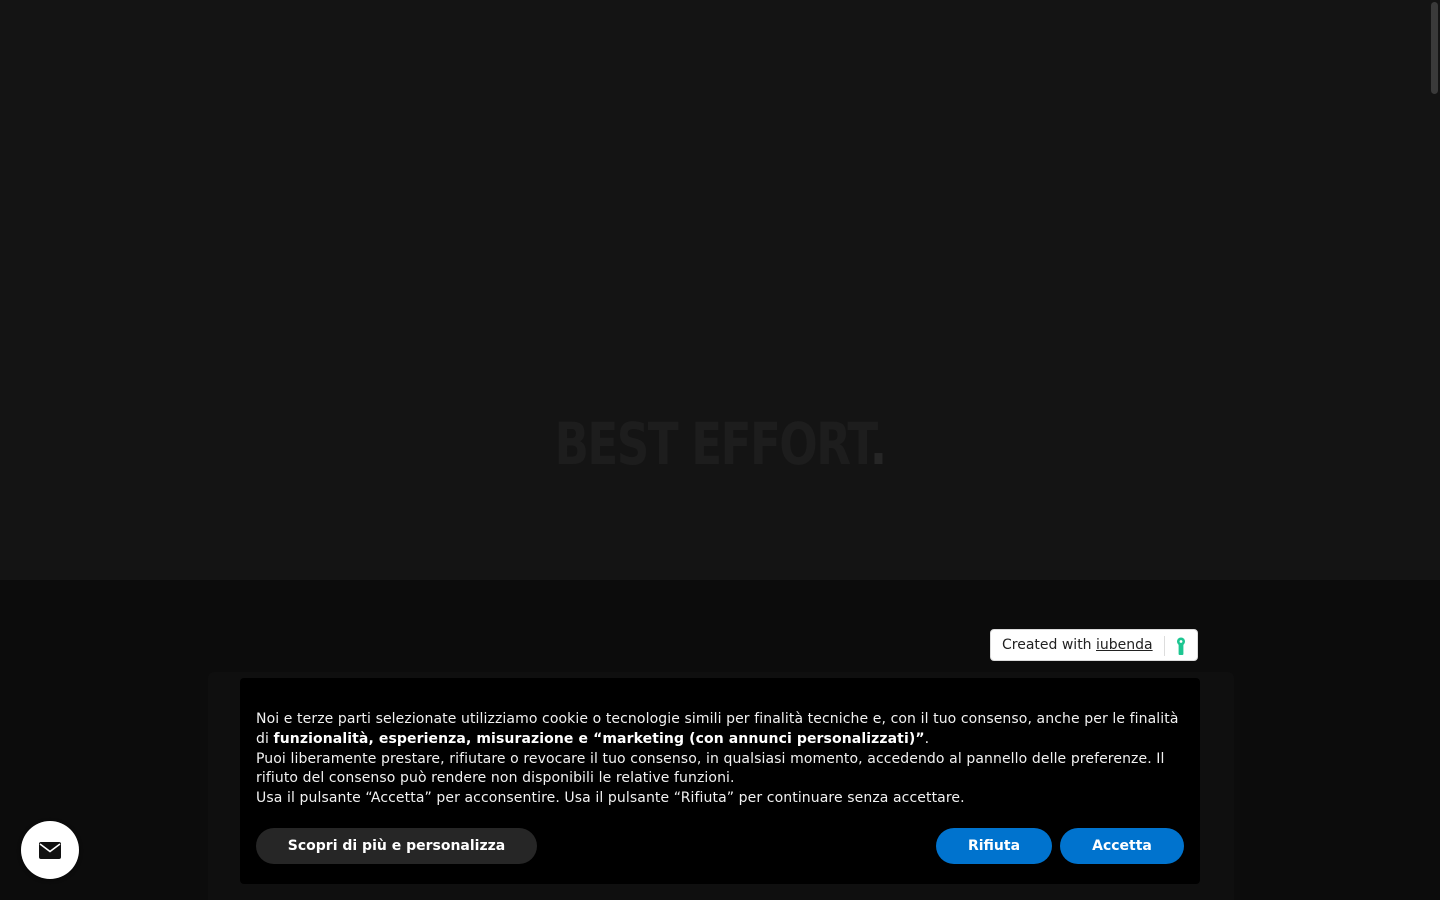  Describe the element at coordinates (712, 444) in the screenshot. I see `logo-text: BEST EFFORT` at that location.